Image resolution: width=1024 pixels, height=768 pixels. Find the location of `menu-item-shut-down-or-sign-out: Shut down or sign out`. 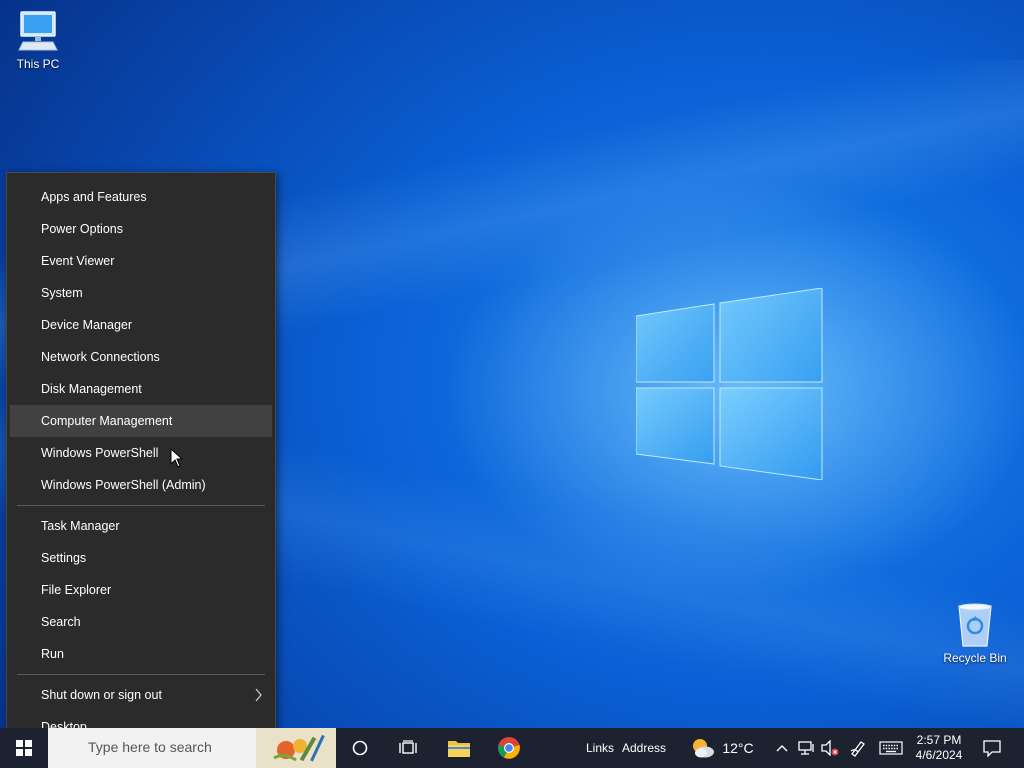

menu-item-shut-down-or-sign-out: Shut down or sign out is located at coordinates (141, 695).